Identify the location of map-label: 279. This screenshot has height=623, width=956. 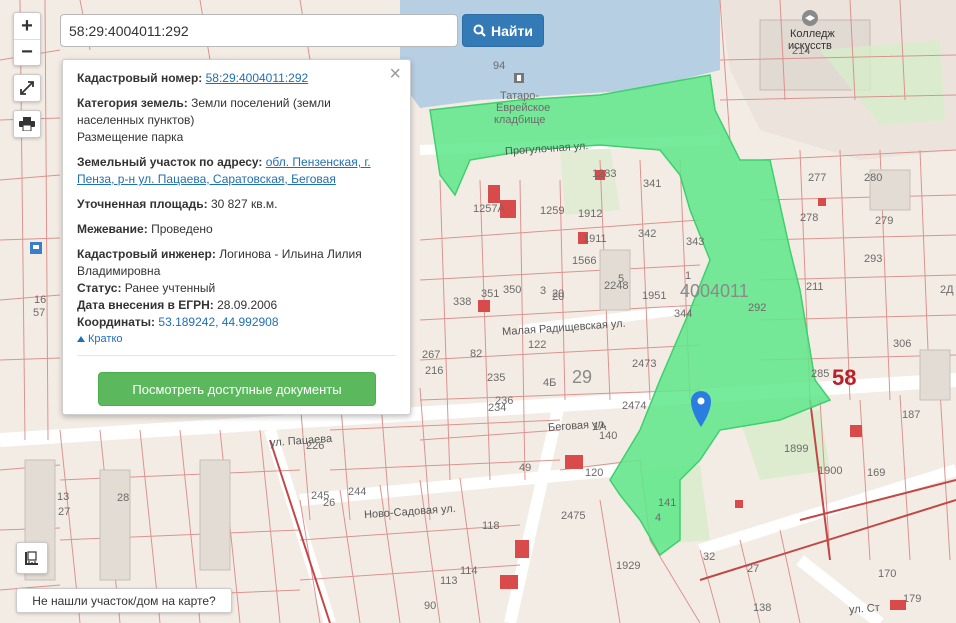
(884, 221).